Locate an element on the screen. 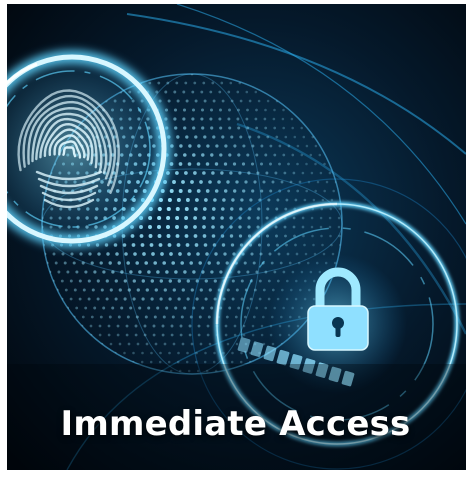 Image resolution: width=471 pixels, height=477 pixels. caption-title: Immediate Access is located at coordinates (235, 424).